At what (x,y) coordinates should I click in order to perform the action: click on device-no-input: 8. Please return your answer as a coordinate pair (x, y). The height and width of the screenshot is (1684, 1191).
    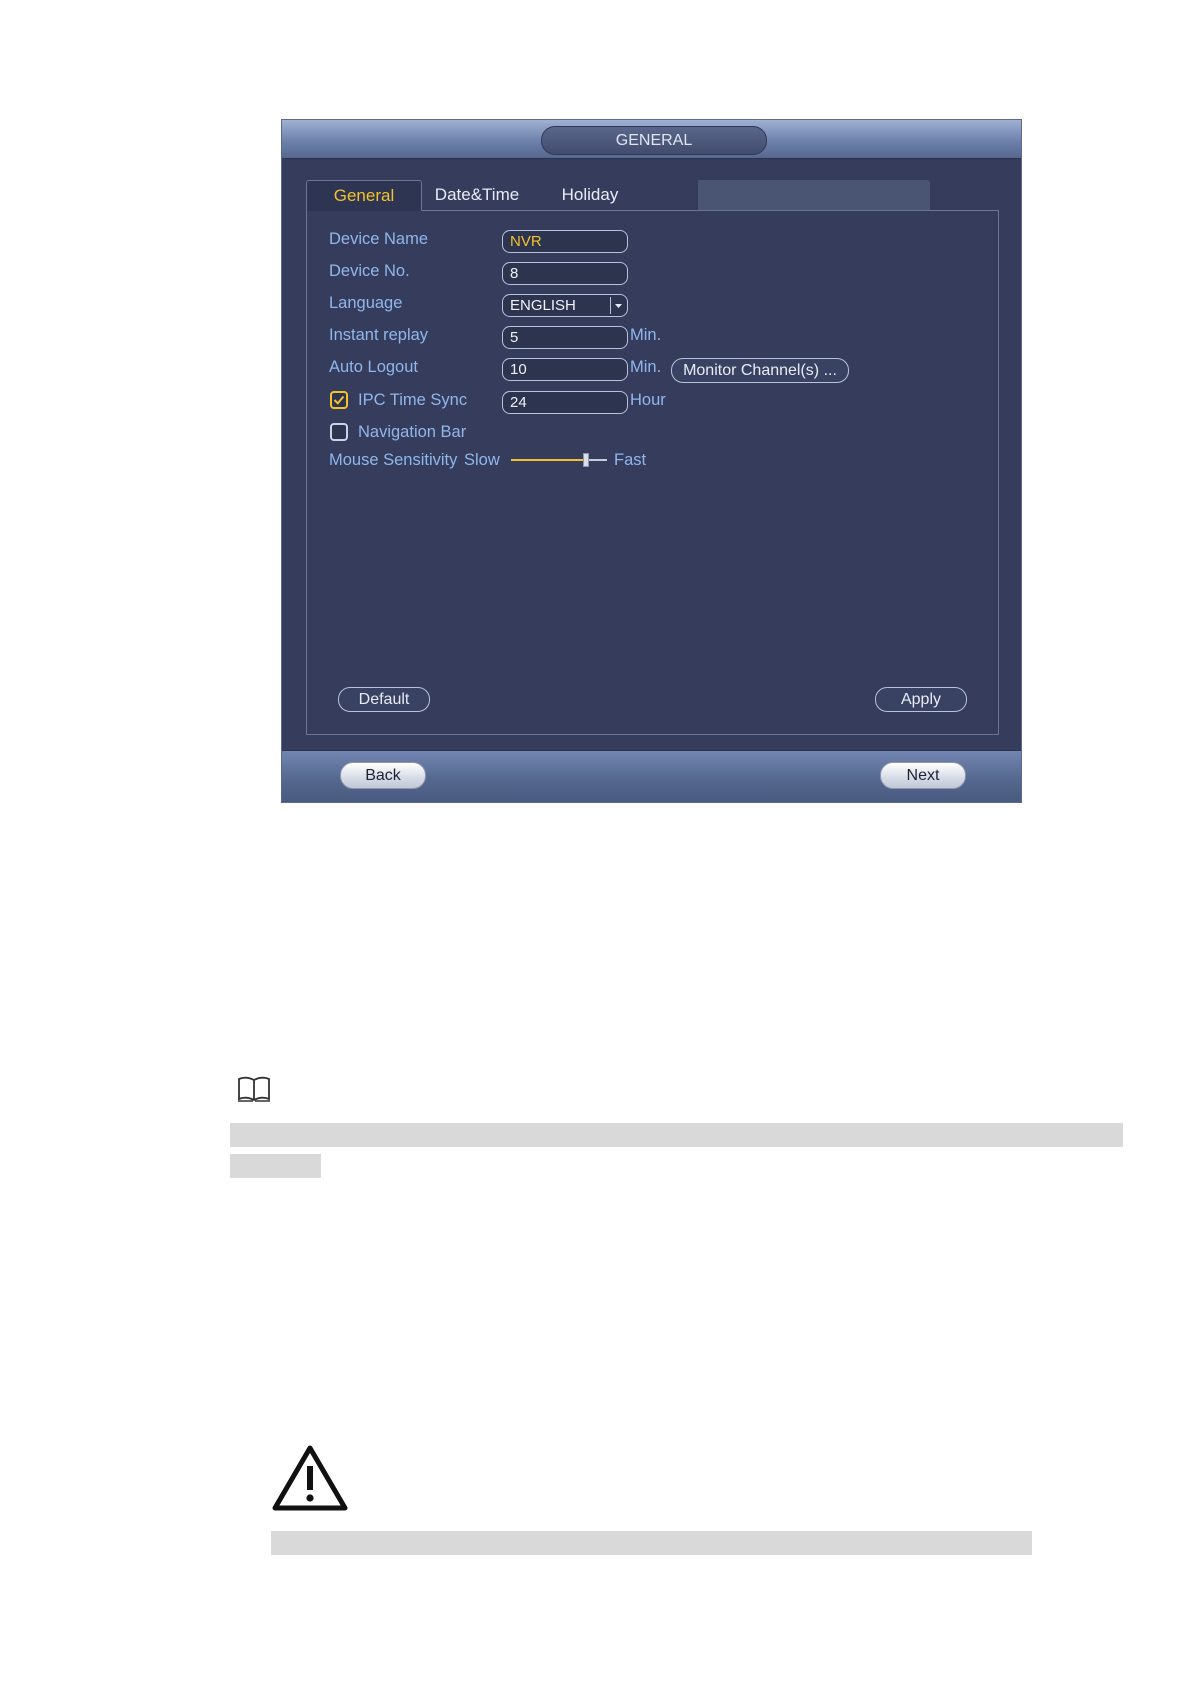
    Looking at the image, I should click on (565, 273).